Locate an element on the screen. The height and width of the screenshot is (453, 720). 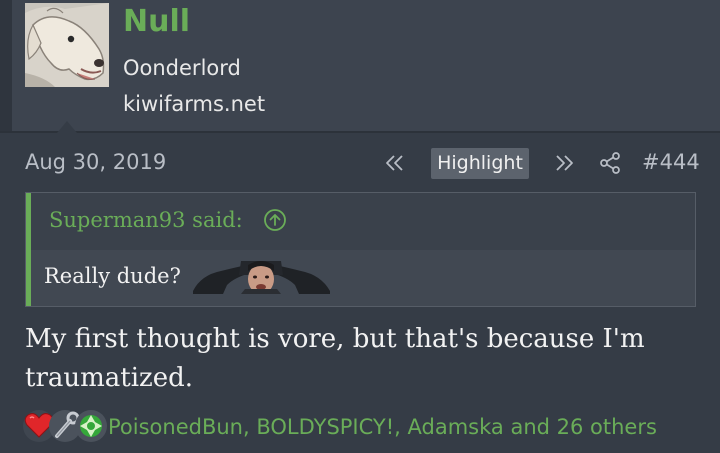
arrow-up-circle-icon is located at coordinates (275, 220).